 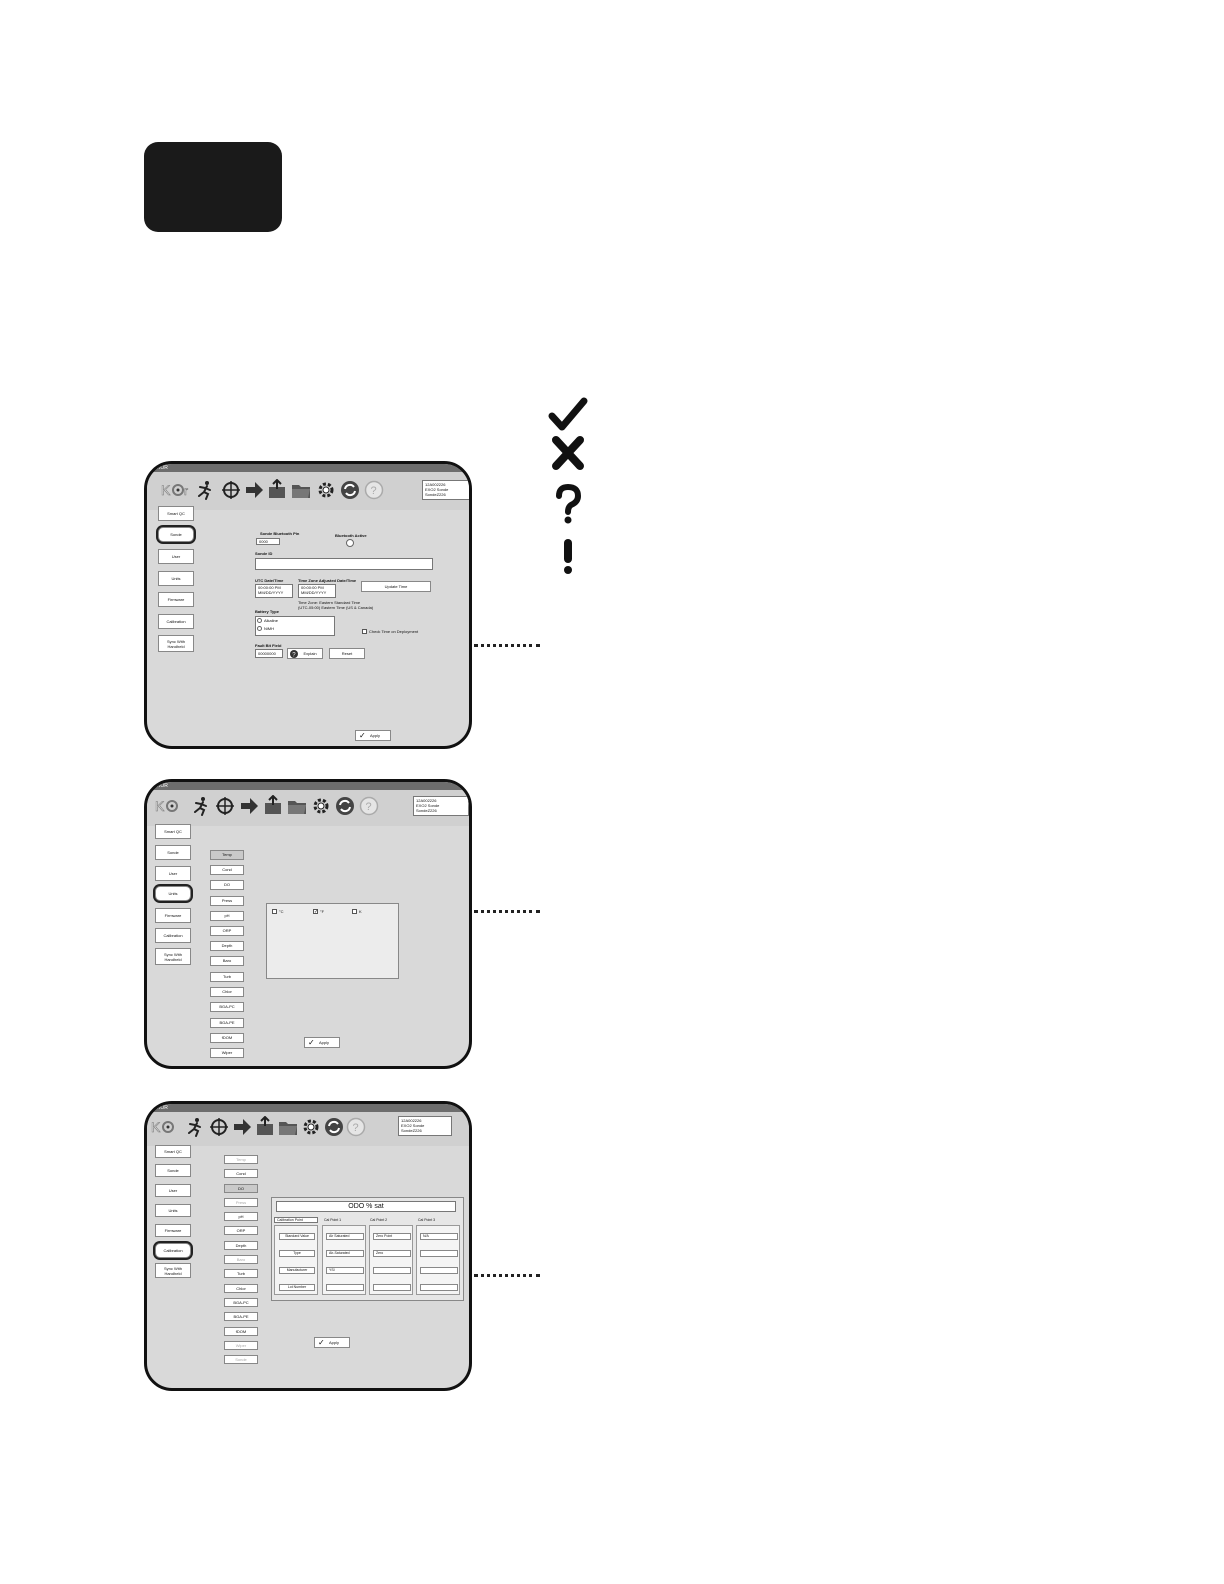 What do you see at coordinates (241, 1359) in the screenshot?
I see `sub-sonde: Sonde` at bounding box center [241, 1359].